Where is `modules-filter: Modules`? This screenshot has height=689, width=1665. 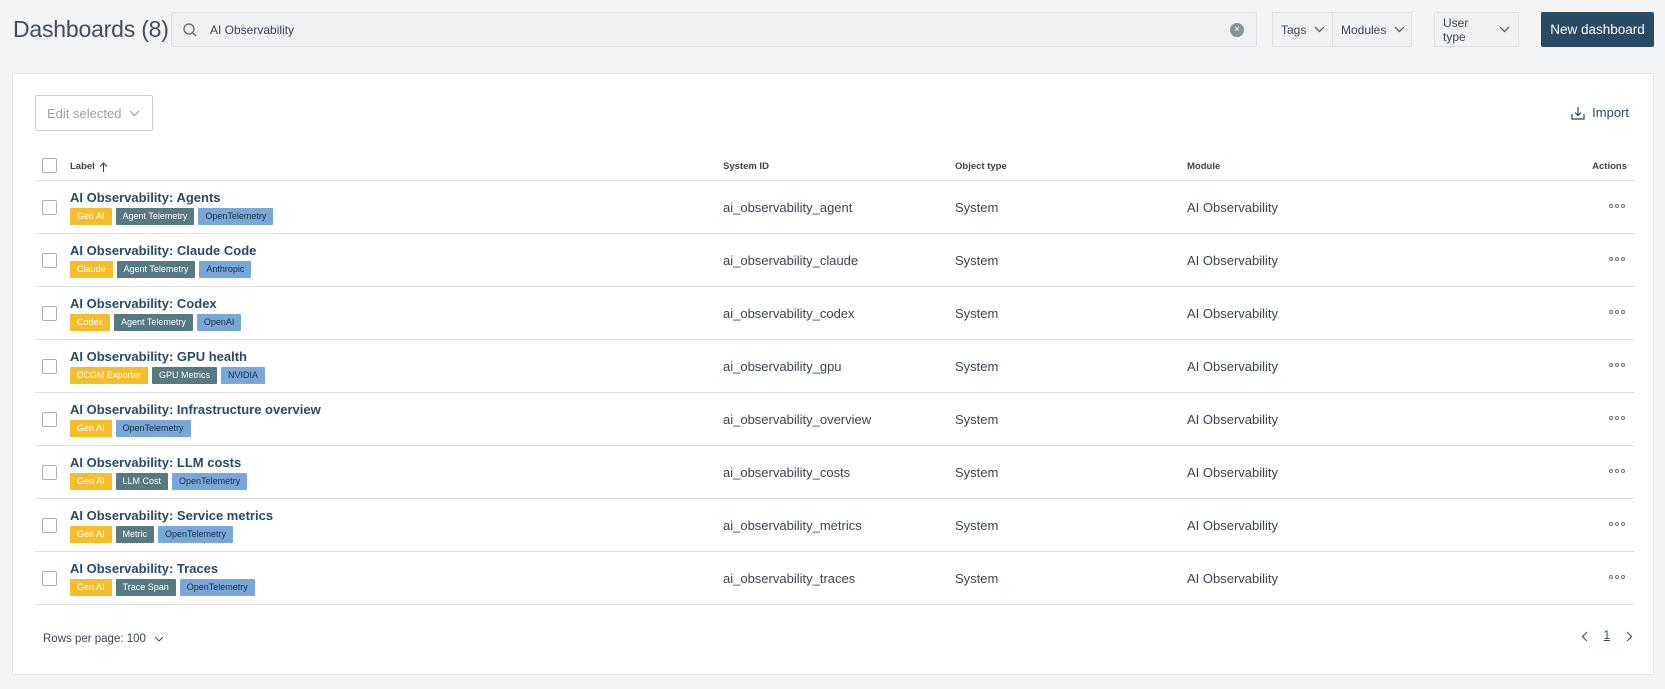 modules-filter: Modules is located at coordinates (1372, 29).